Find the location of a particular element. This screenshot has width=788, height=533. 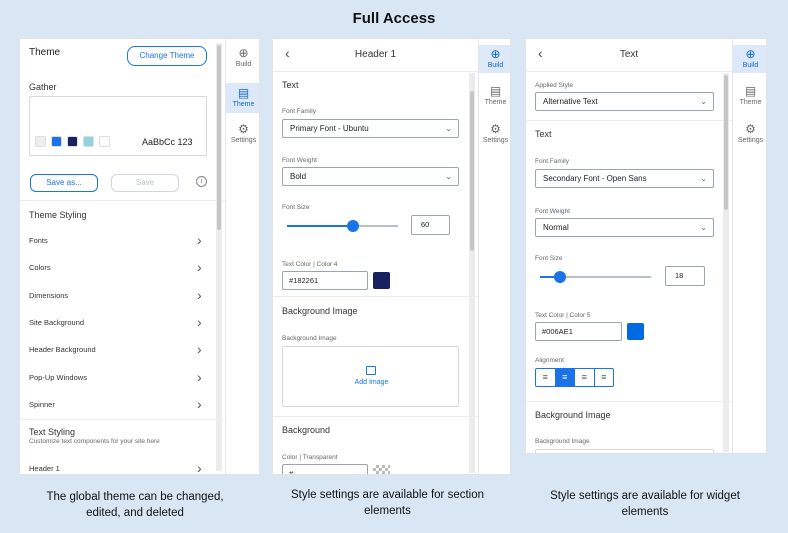

theme-styling-item: Colors › is located at coordinates (122, 268).